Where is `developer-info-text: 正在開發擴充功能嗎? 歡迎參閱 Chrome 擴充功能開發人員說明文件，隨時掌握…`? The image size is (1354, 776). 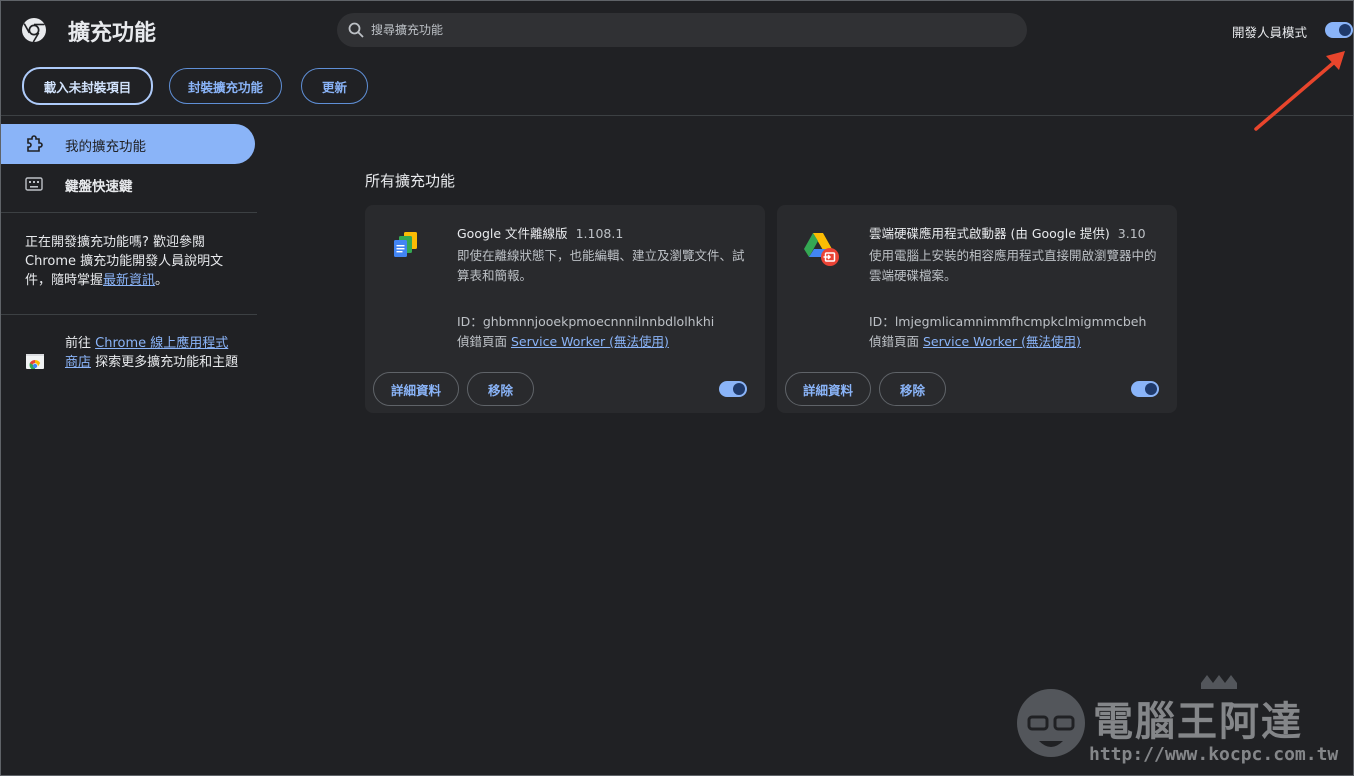 developer-info-text: 正在開發擴充功能嗎? 歡迎參閱 Chrome 擴充功能開發人員說明文件，隨時掌握… is located at coordinates (132, 261).